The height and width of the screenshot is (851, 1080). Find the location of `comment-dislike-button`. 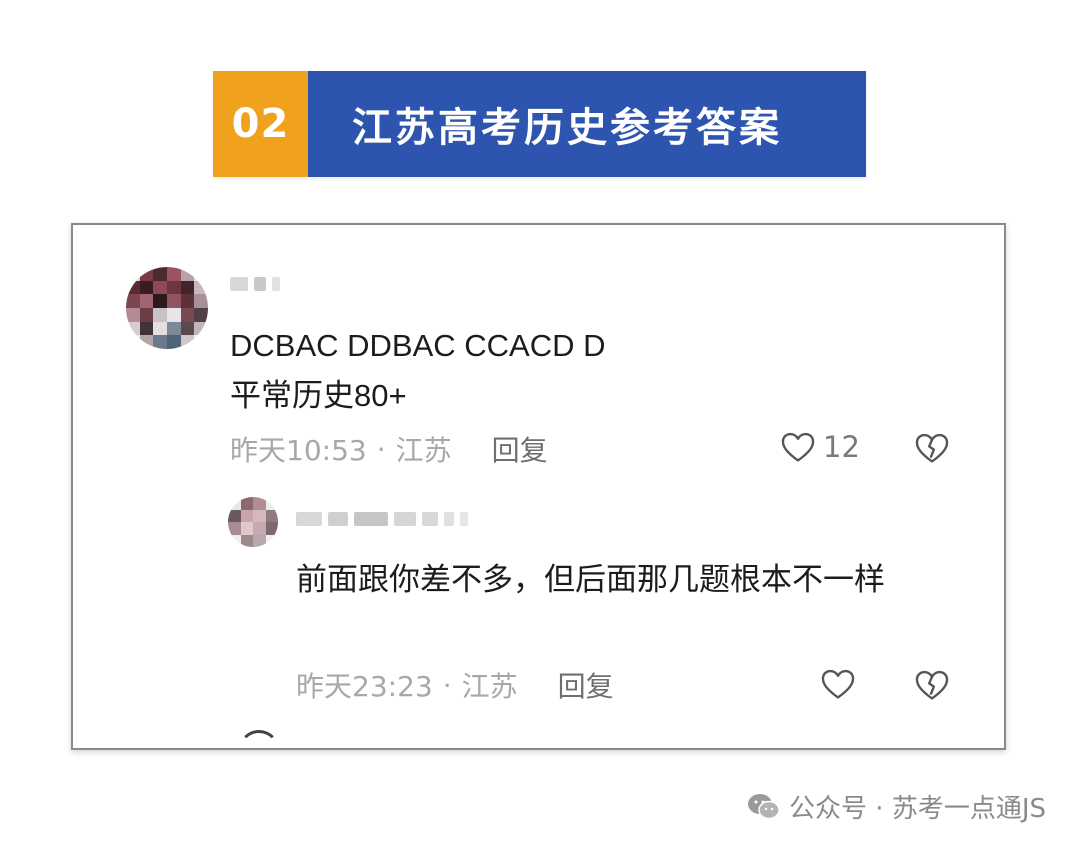

comment-dislike-button is located at coordinates (932, 448).